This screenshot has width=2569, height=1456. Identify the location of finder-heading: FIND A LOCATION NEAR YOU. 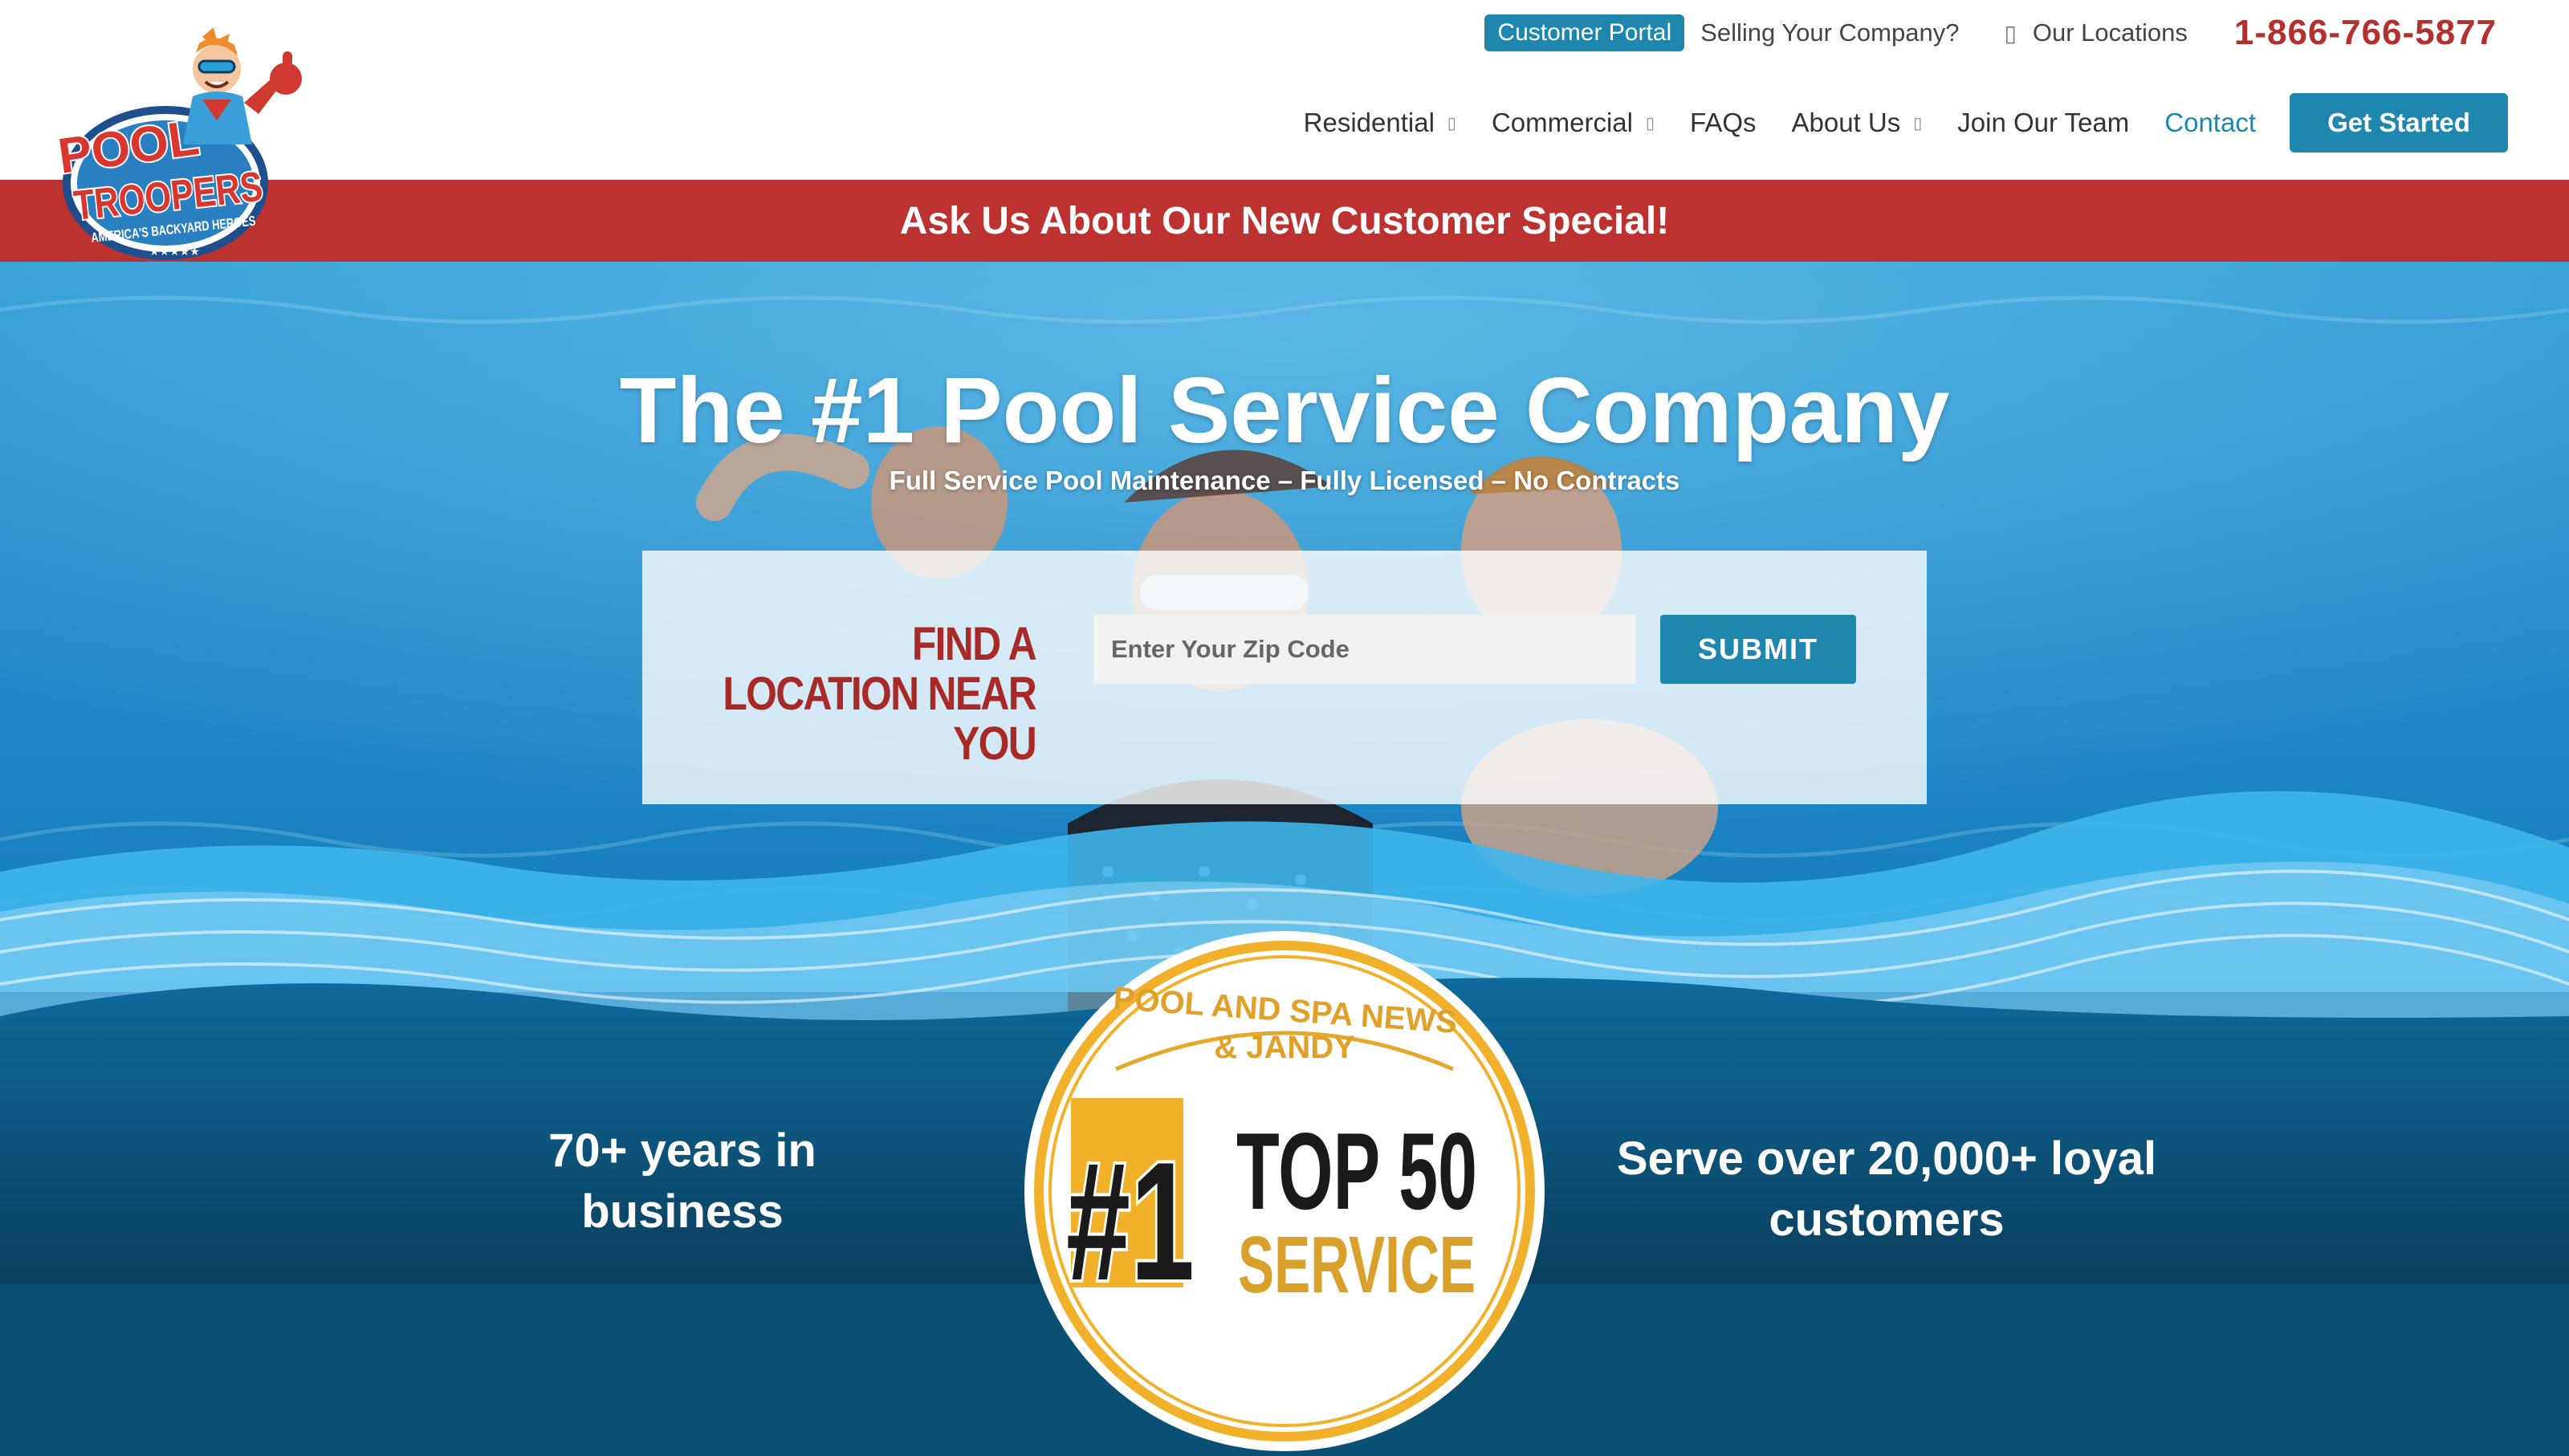
(880, 694).